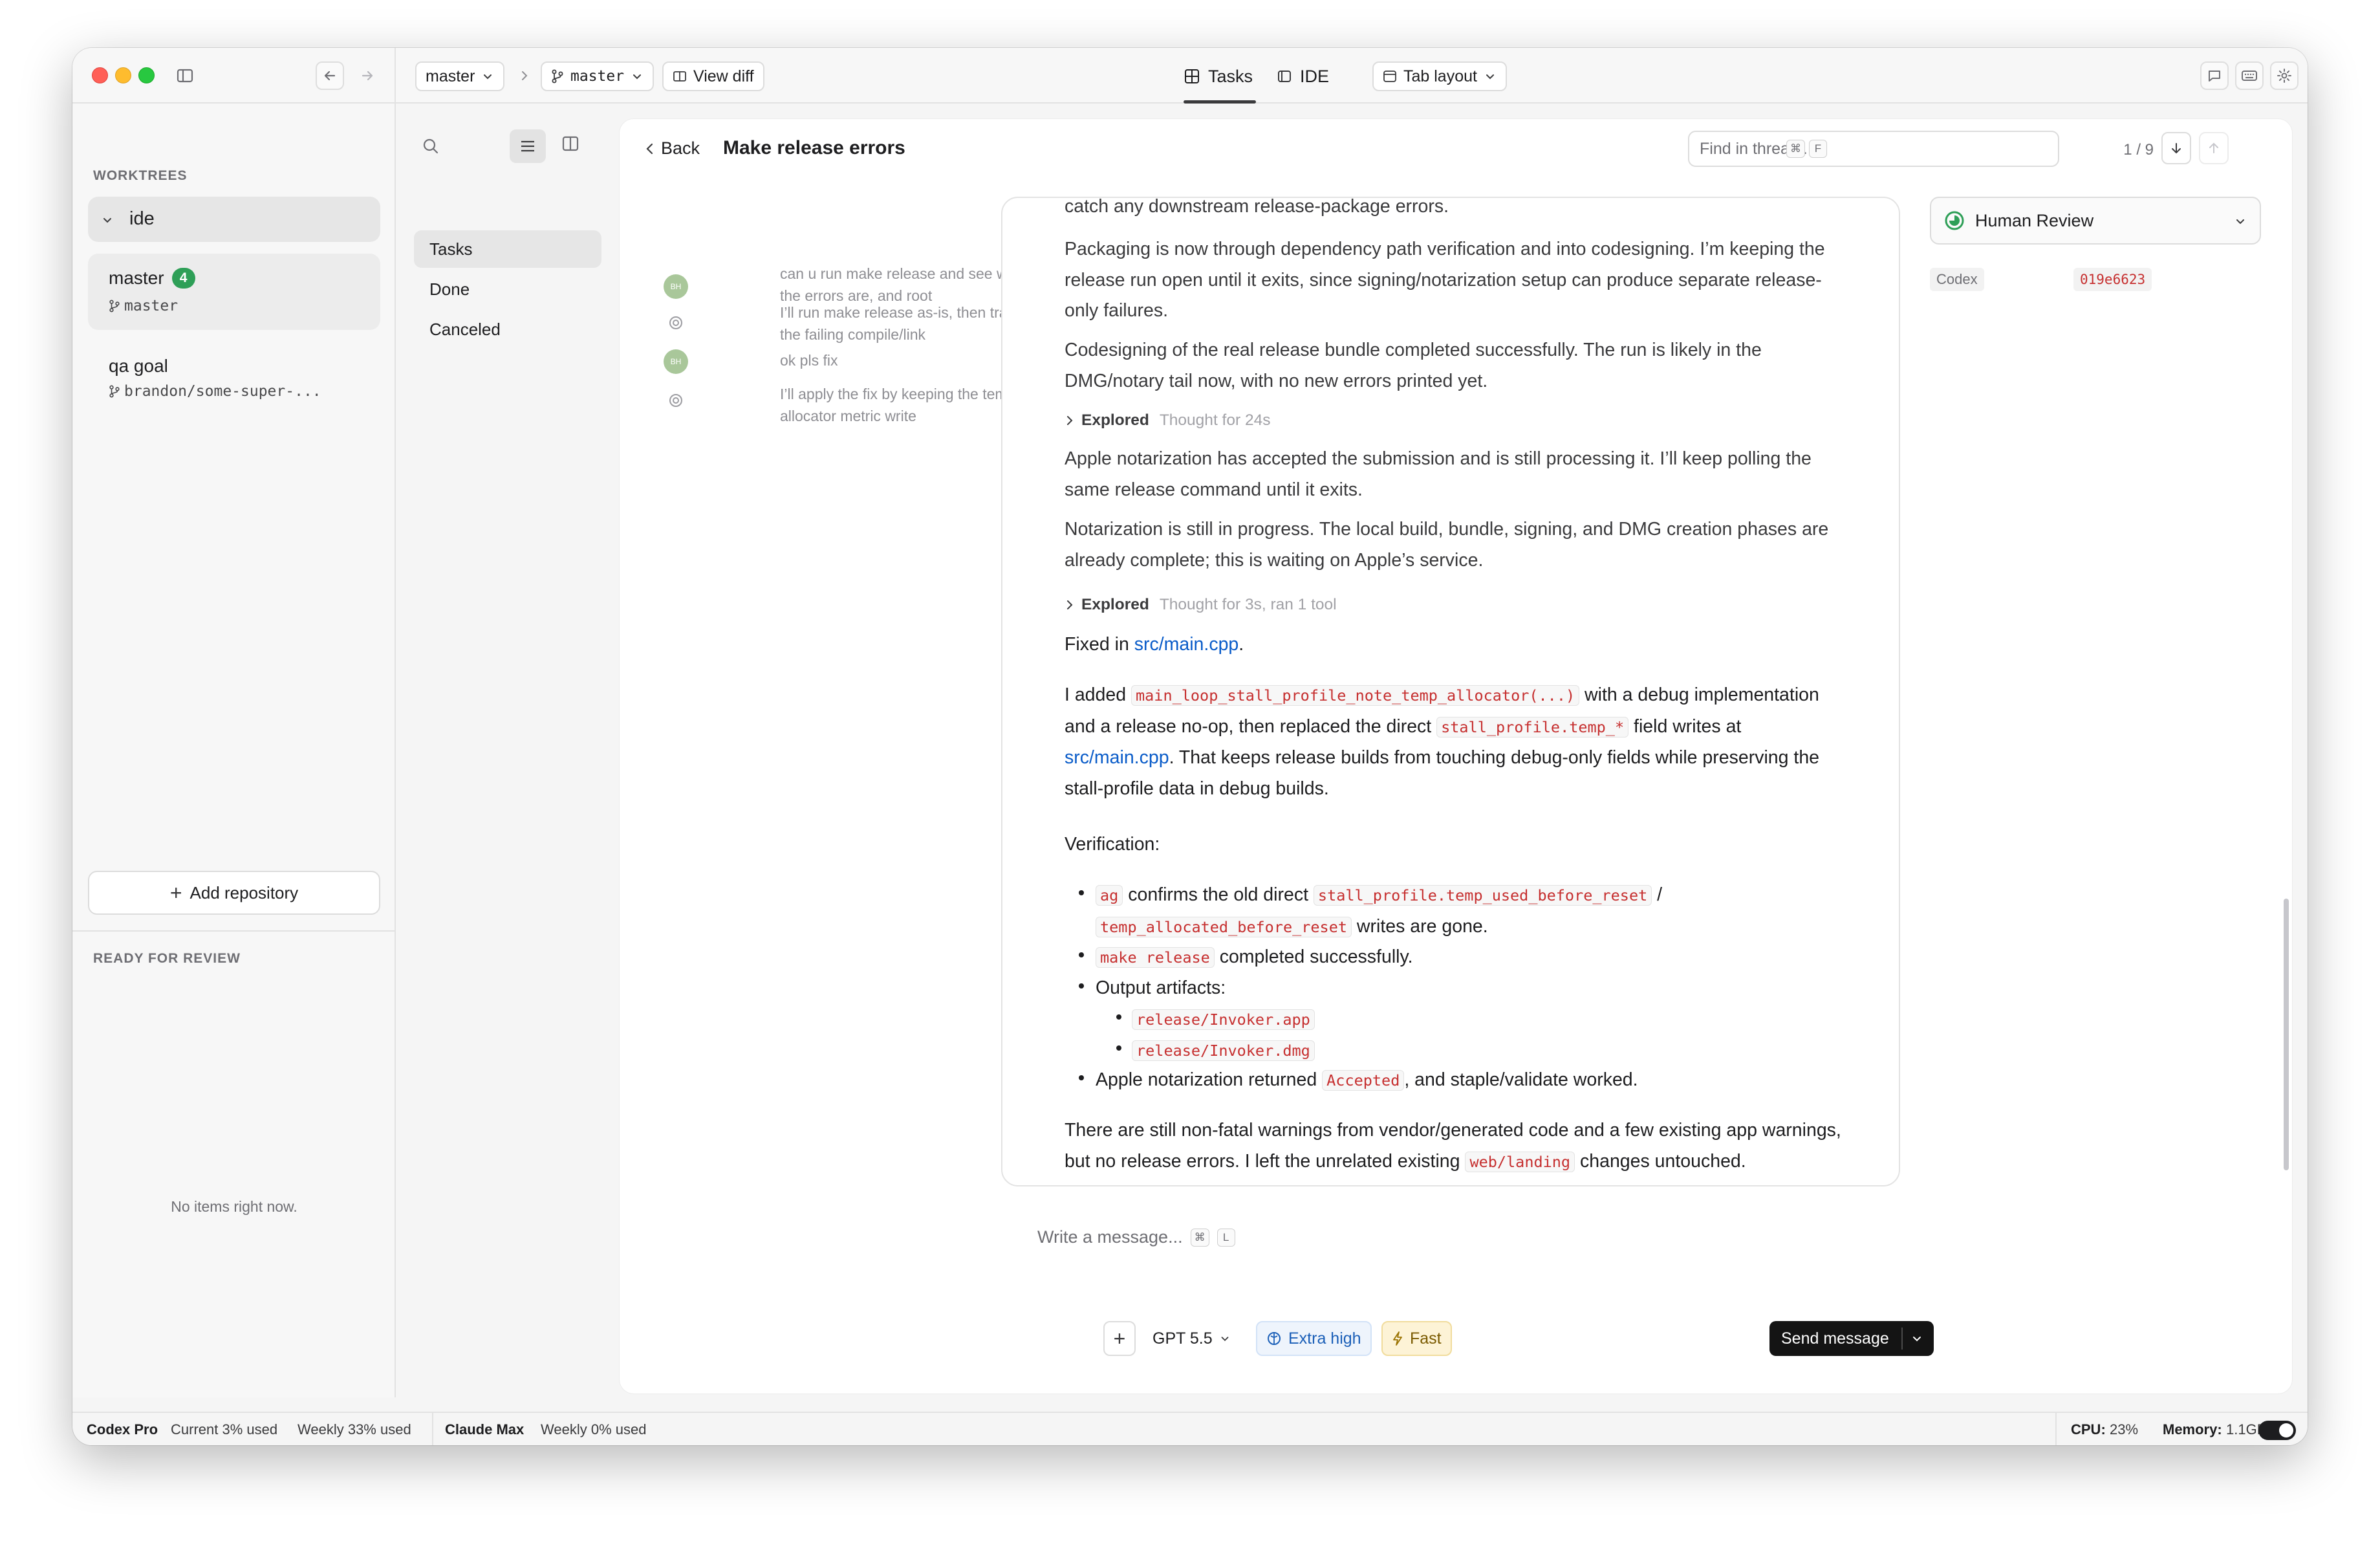 The image size is (2380, 1541). I want to click on filter-done: Done, so click(507, 289).